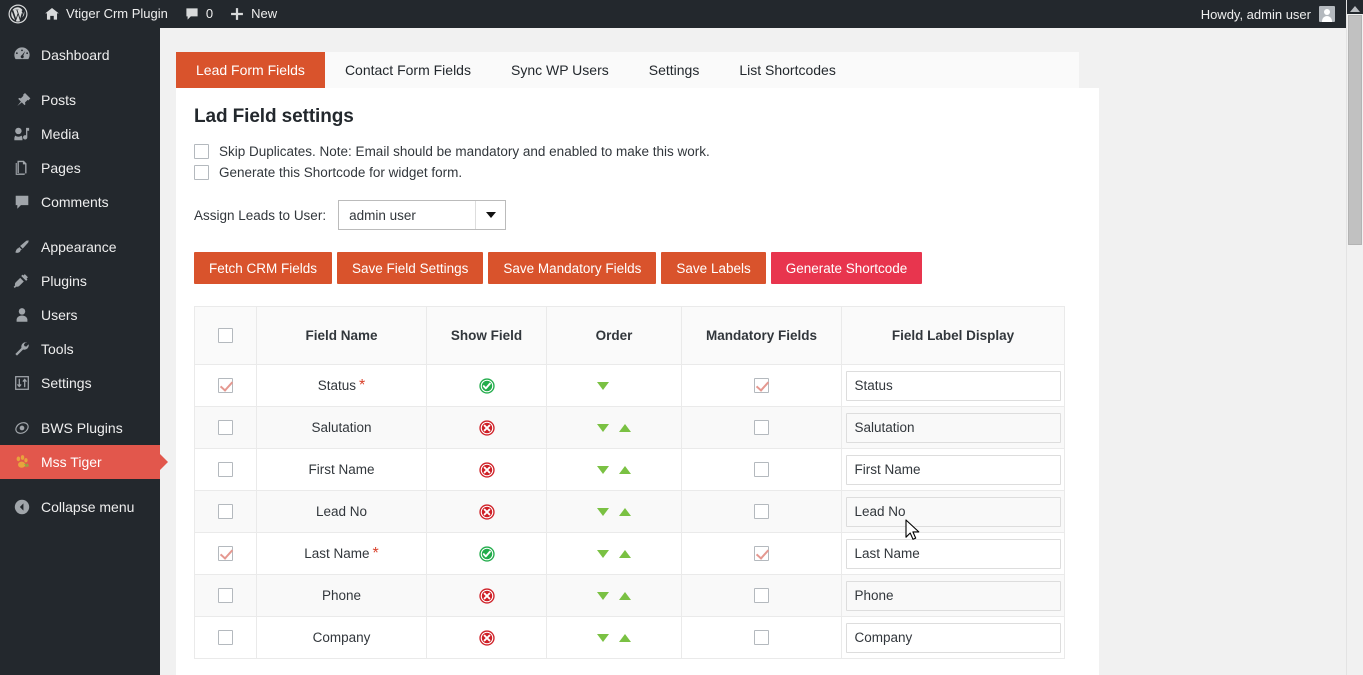  What do you see at coordinates (422, 215) in the screenshot?
I see `assign-leads-select: admin user` at bounding box center [422, 215].